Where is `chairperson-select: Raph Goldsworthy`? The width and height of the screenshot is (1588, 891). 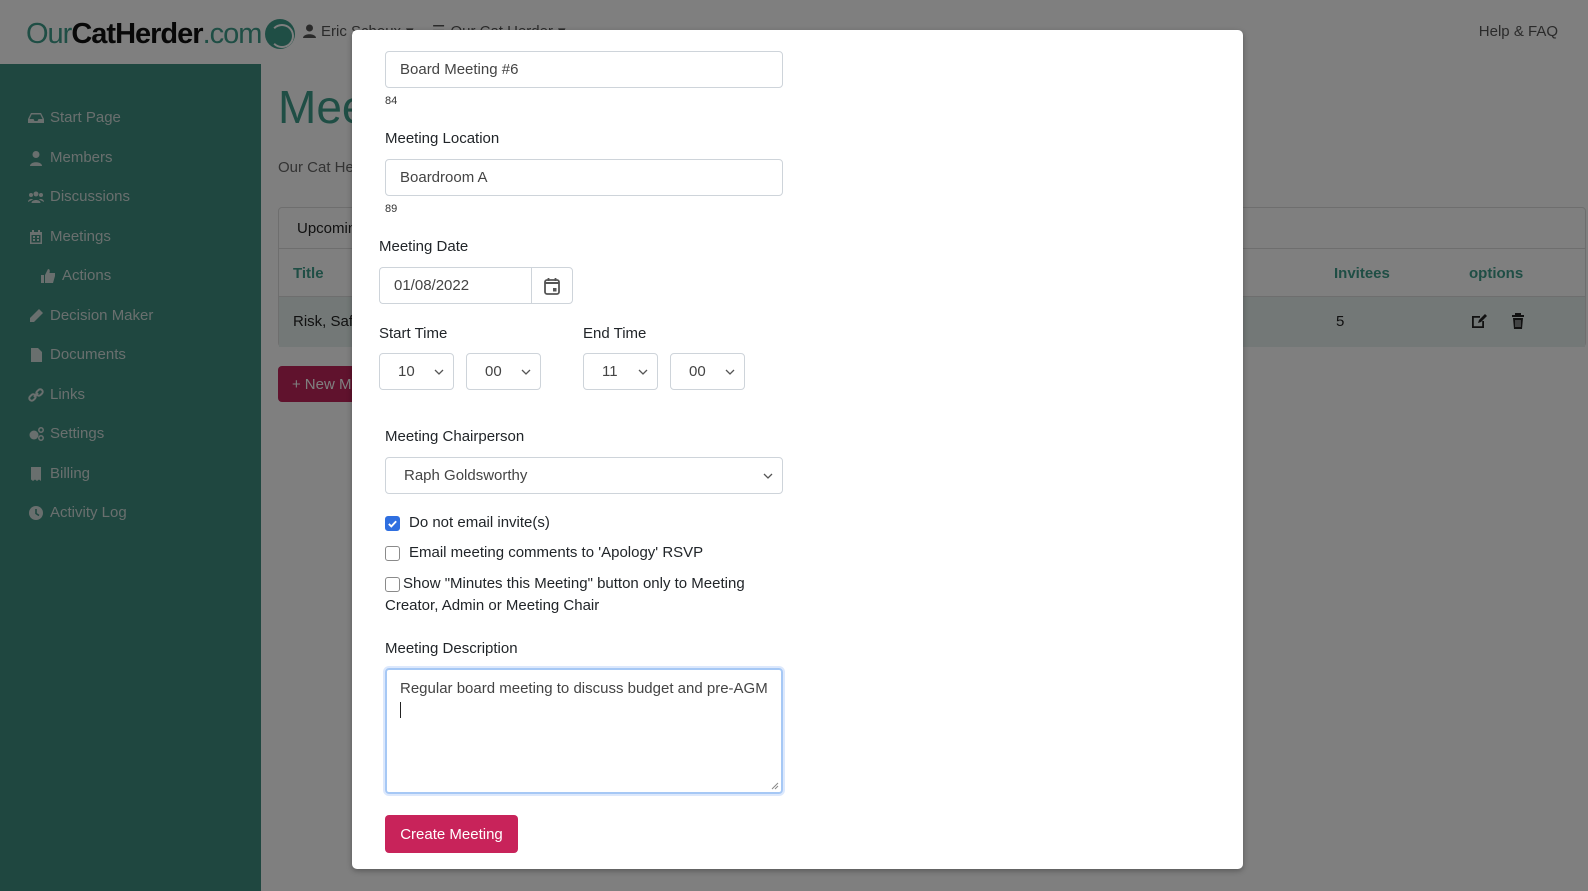
chairperson-select: Raph Goldsworthy is located at coordinates (584, 475).